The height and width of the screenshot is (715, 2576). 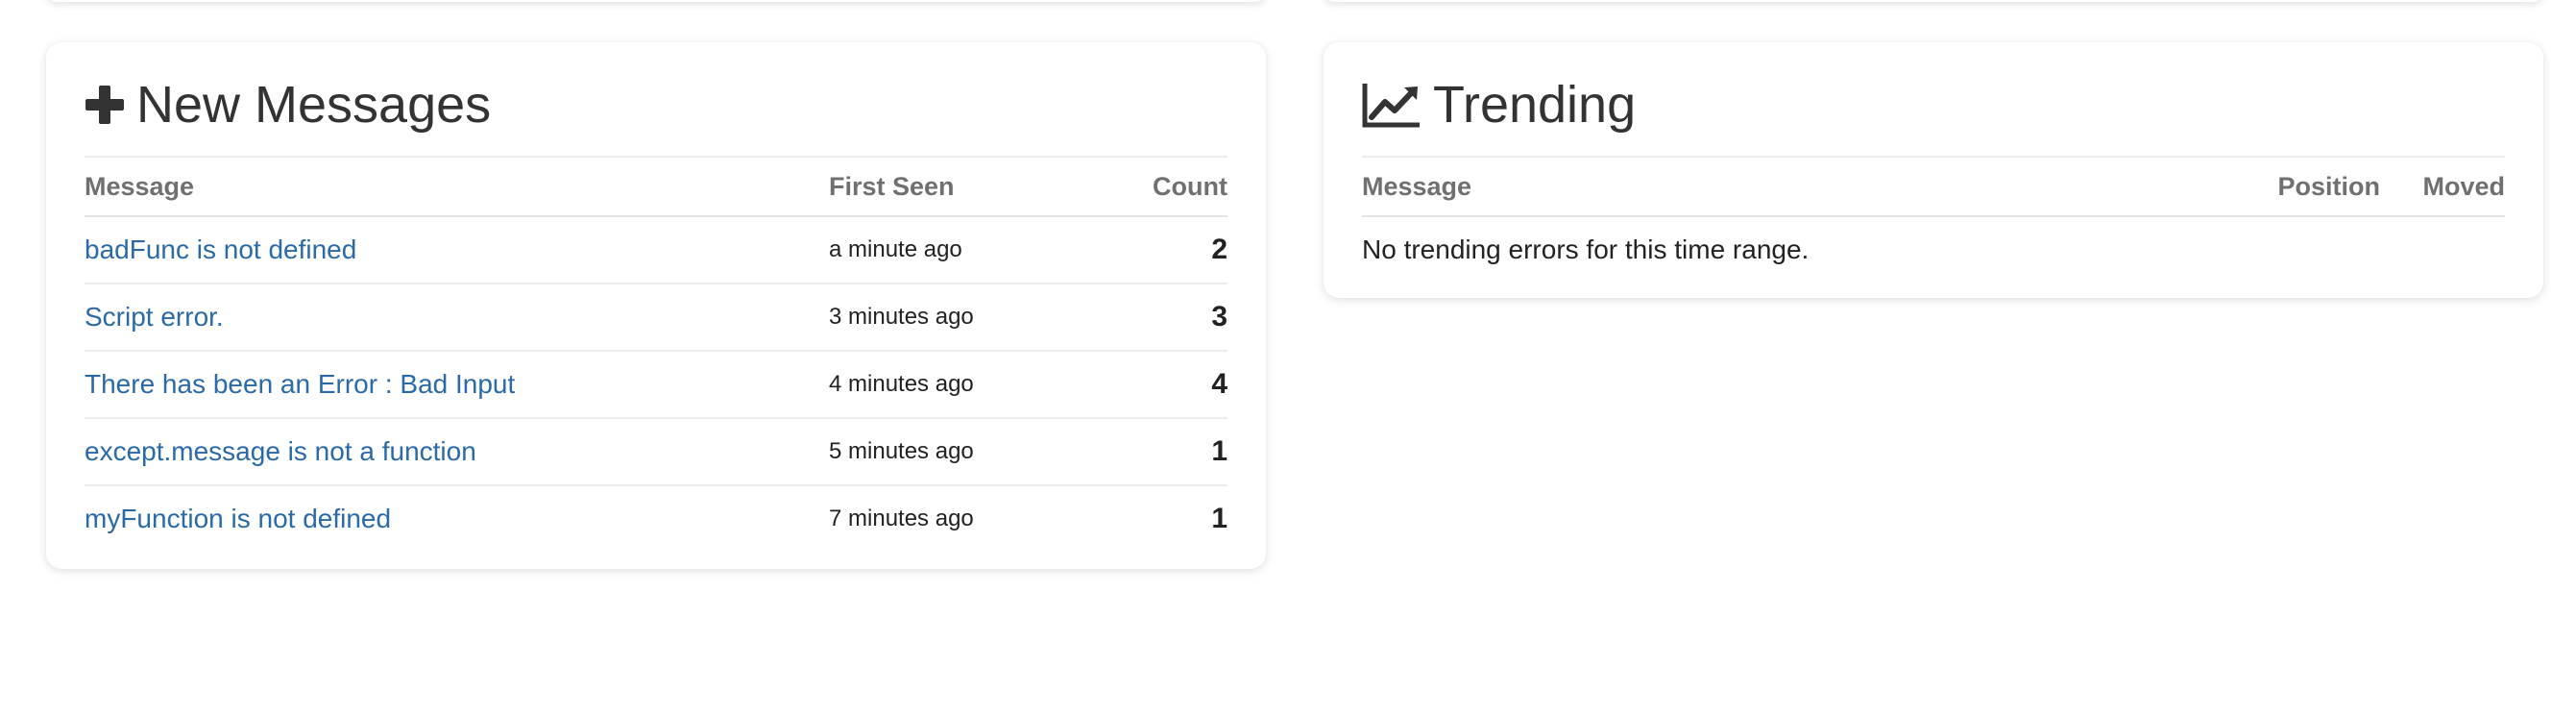 What do you see at coordinates (656, 1) in the screenshot?
I see `previous-card-left` at bounding box center [656, 1].